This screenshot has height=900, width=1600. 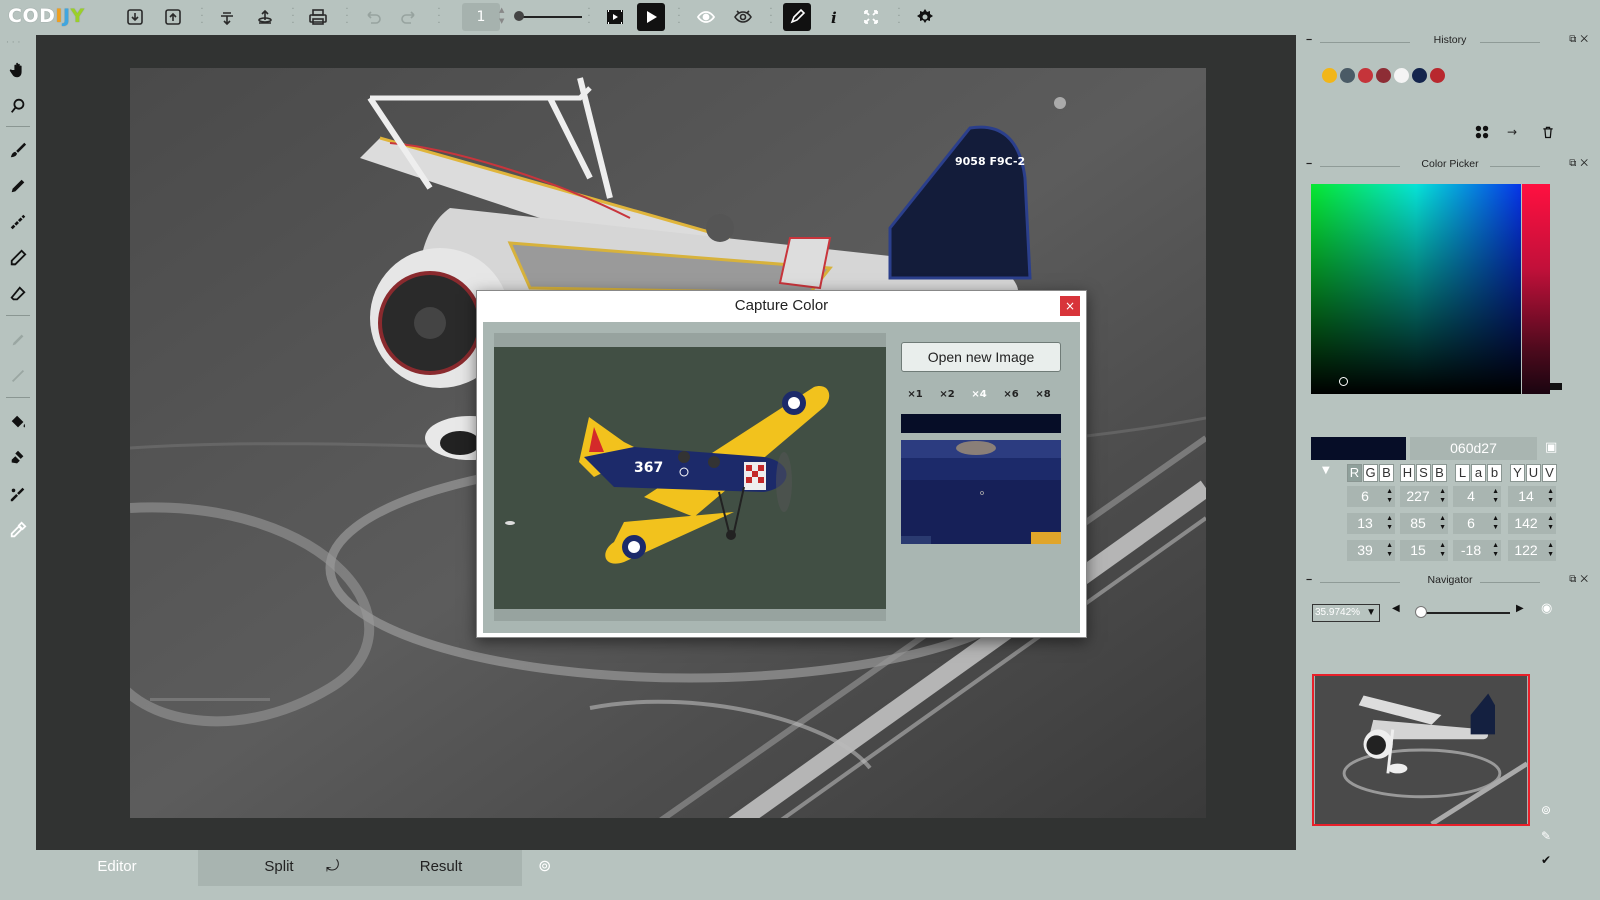 I want to click on image-icon: ▣, so click(x=1553, y=448).